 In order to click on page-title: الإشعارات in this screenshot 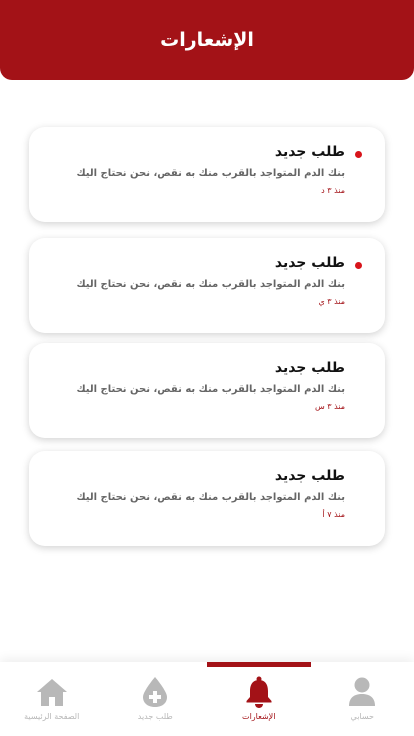, I will do `click(207, 40)`.